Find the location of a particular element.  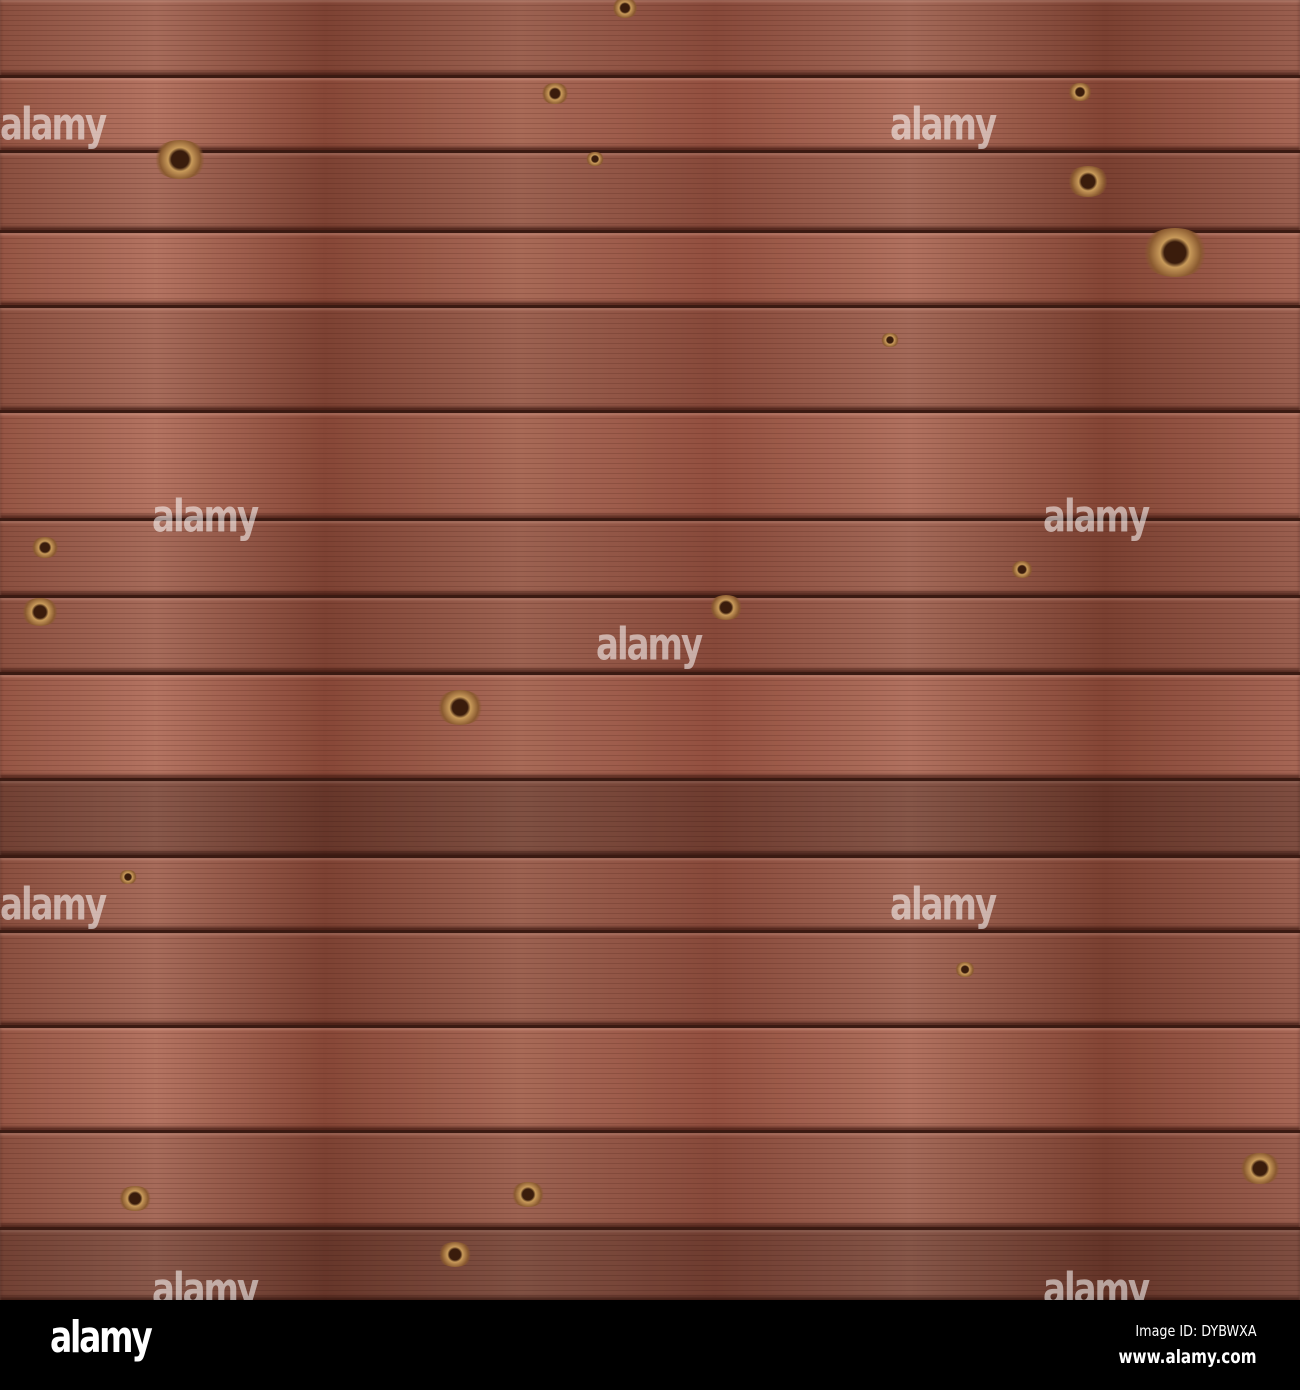

alamy-logo: alamy is located at coordinates (101, 1337).